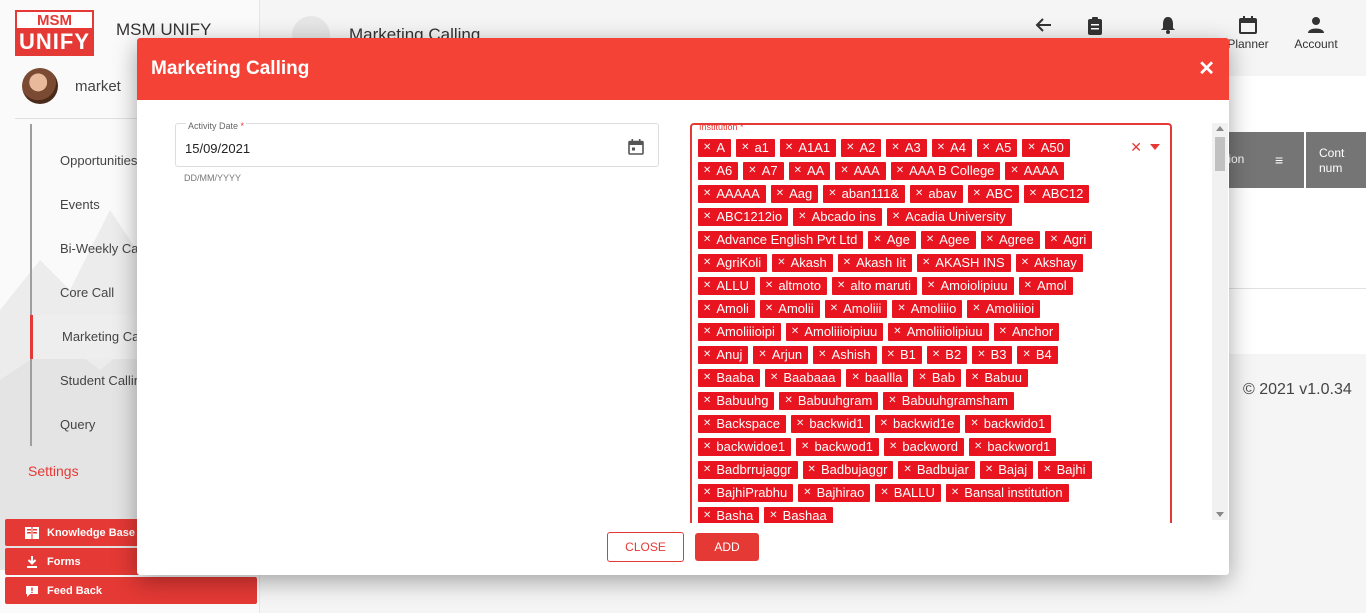  What do you see at coordinates (335, 148) in the screenshot?
I see `activity-date-input` at bounding box center [335, 148].